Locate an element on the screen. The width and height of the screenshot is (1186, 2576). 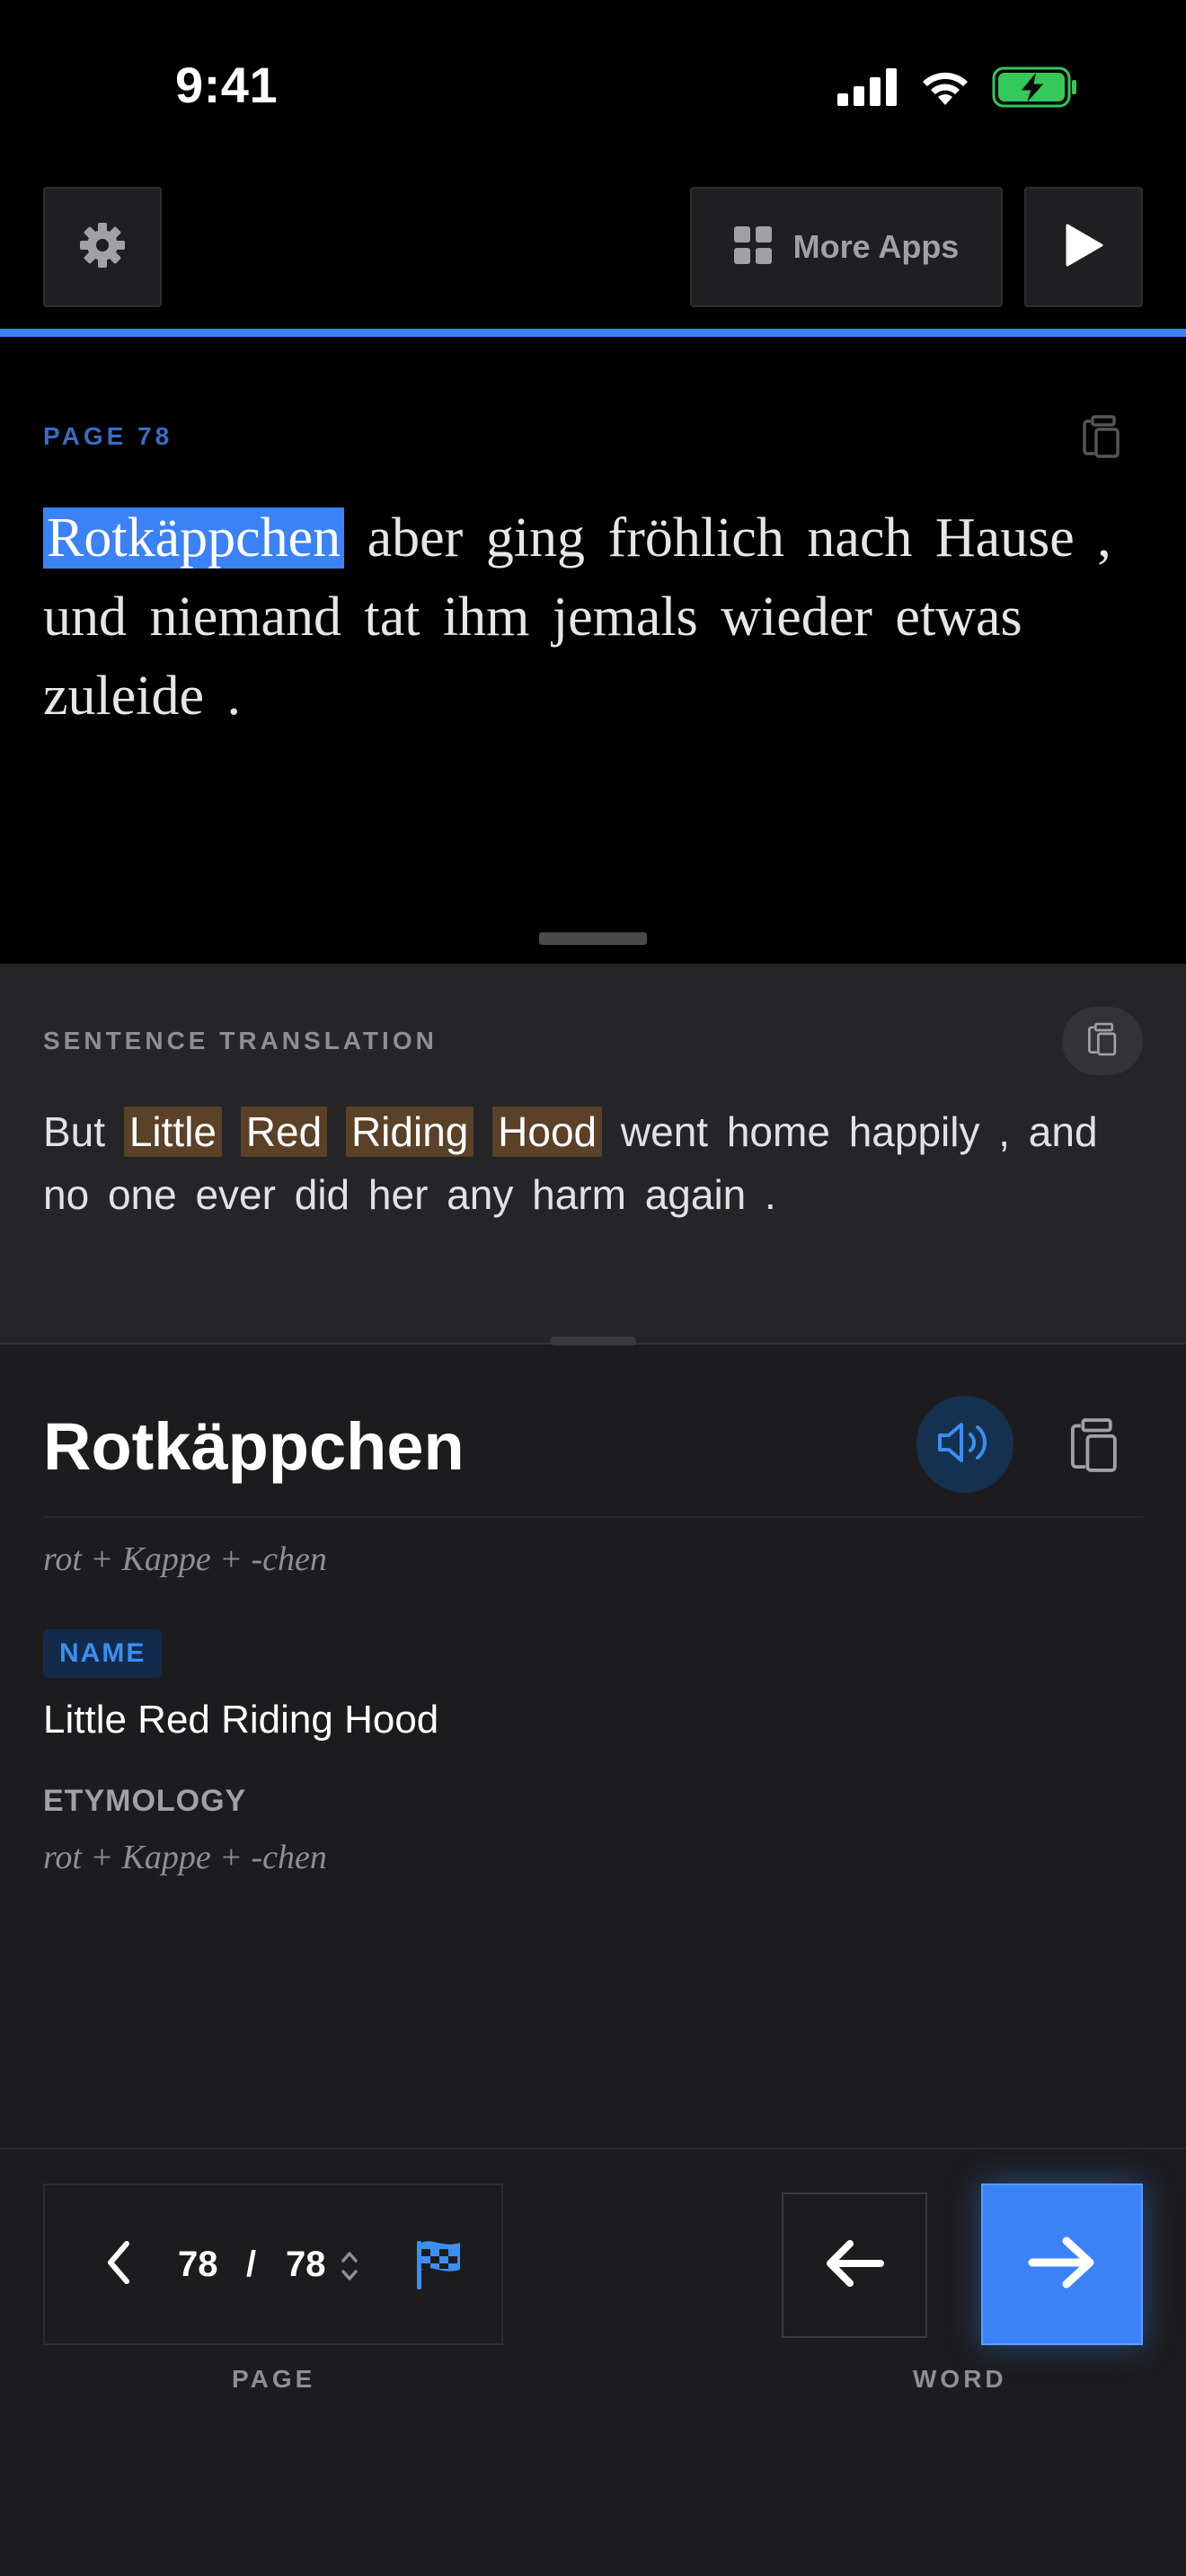
copy-sentence-button is located at coordinates (1101, 436).